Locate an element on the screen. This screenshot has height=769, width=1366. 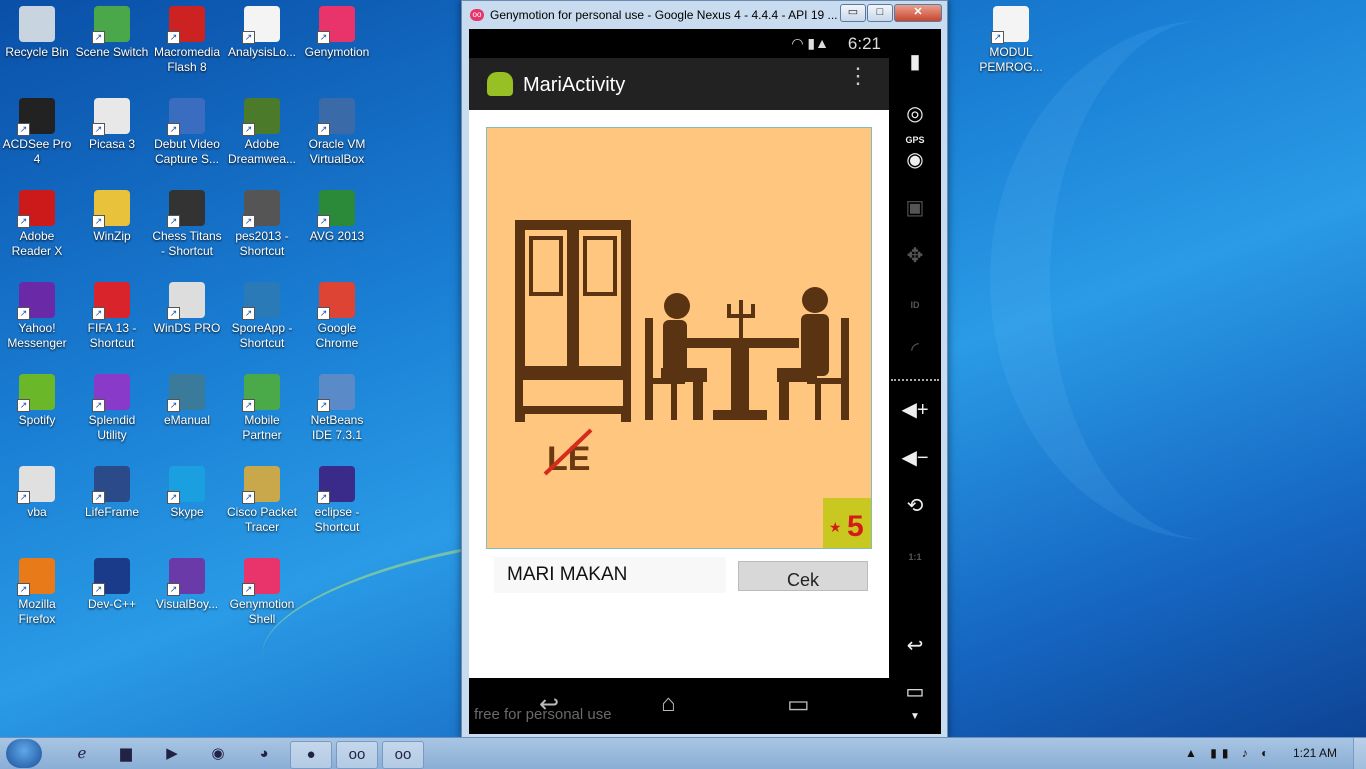
desktop-icon: ↗ pes2013 - Shortcut is located at coordinates (262, 228).